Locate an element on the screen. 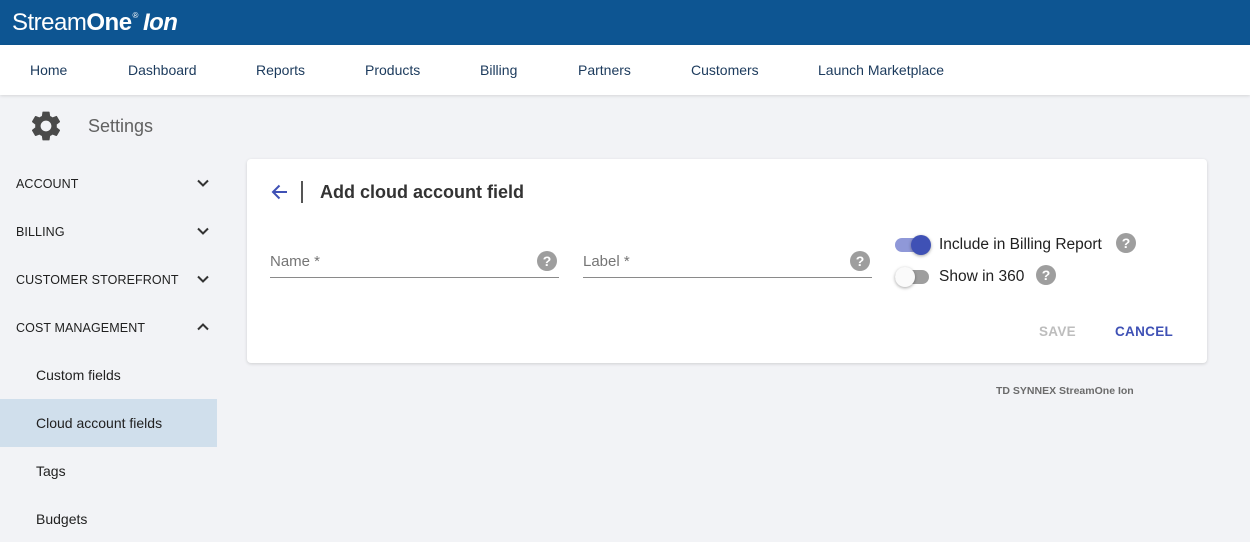 This screenshot has width=1250, height=542. label-placeholder: Label * is located at coordinates (606, 261).